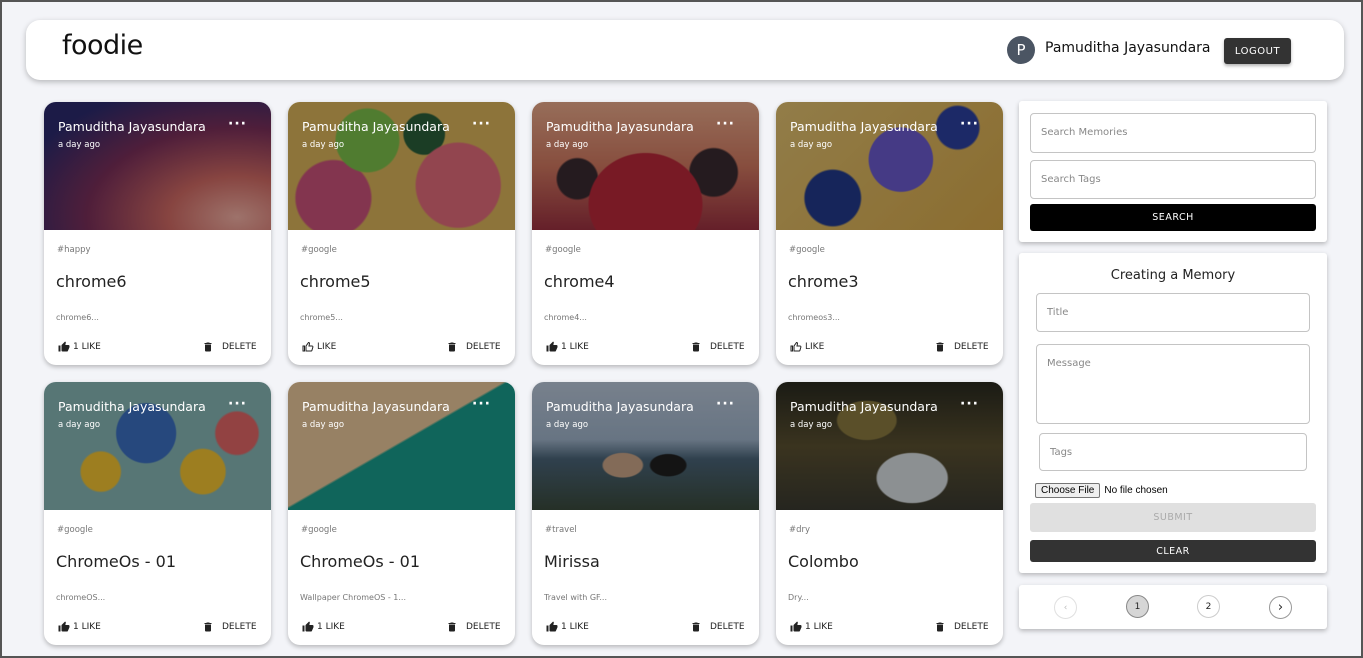 This screenshot has height=658, width=1363. Describe the element at coordinates (1128, 48) in the screenshot. I see `username: Pamuditha Jayasundara` at that location.